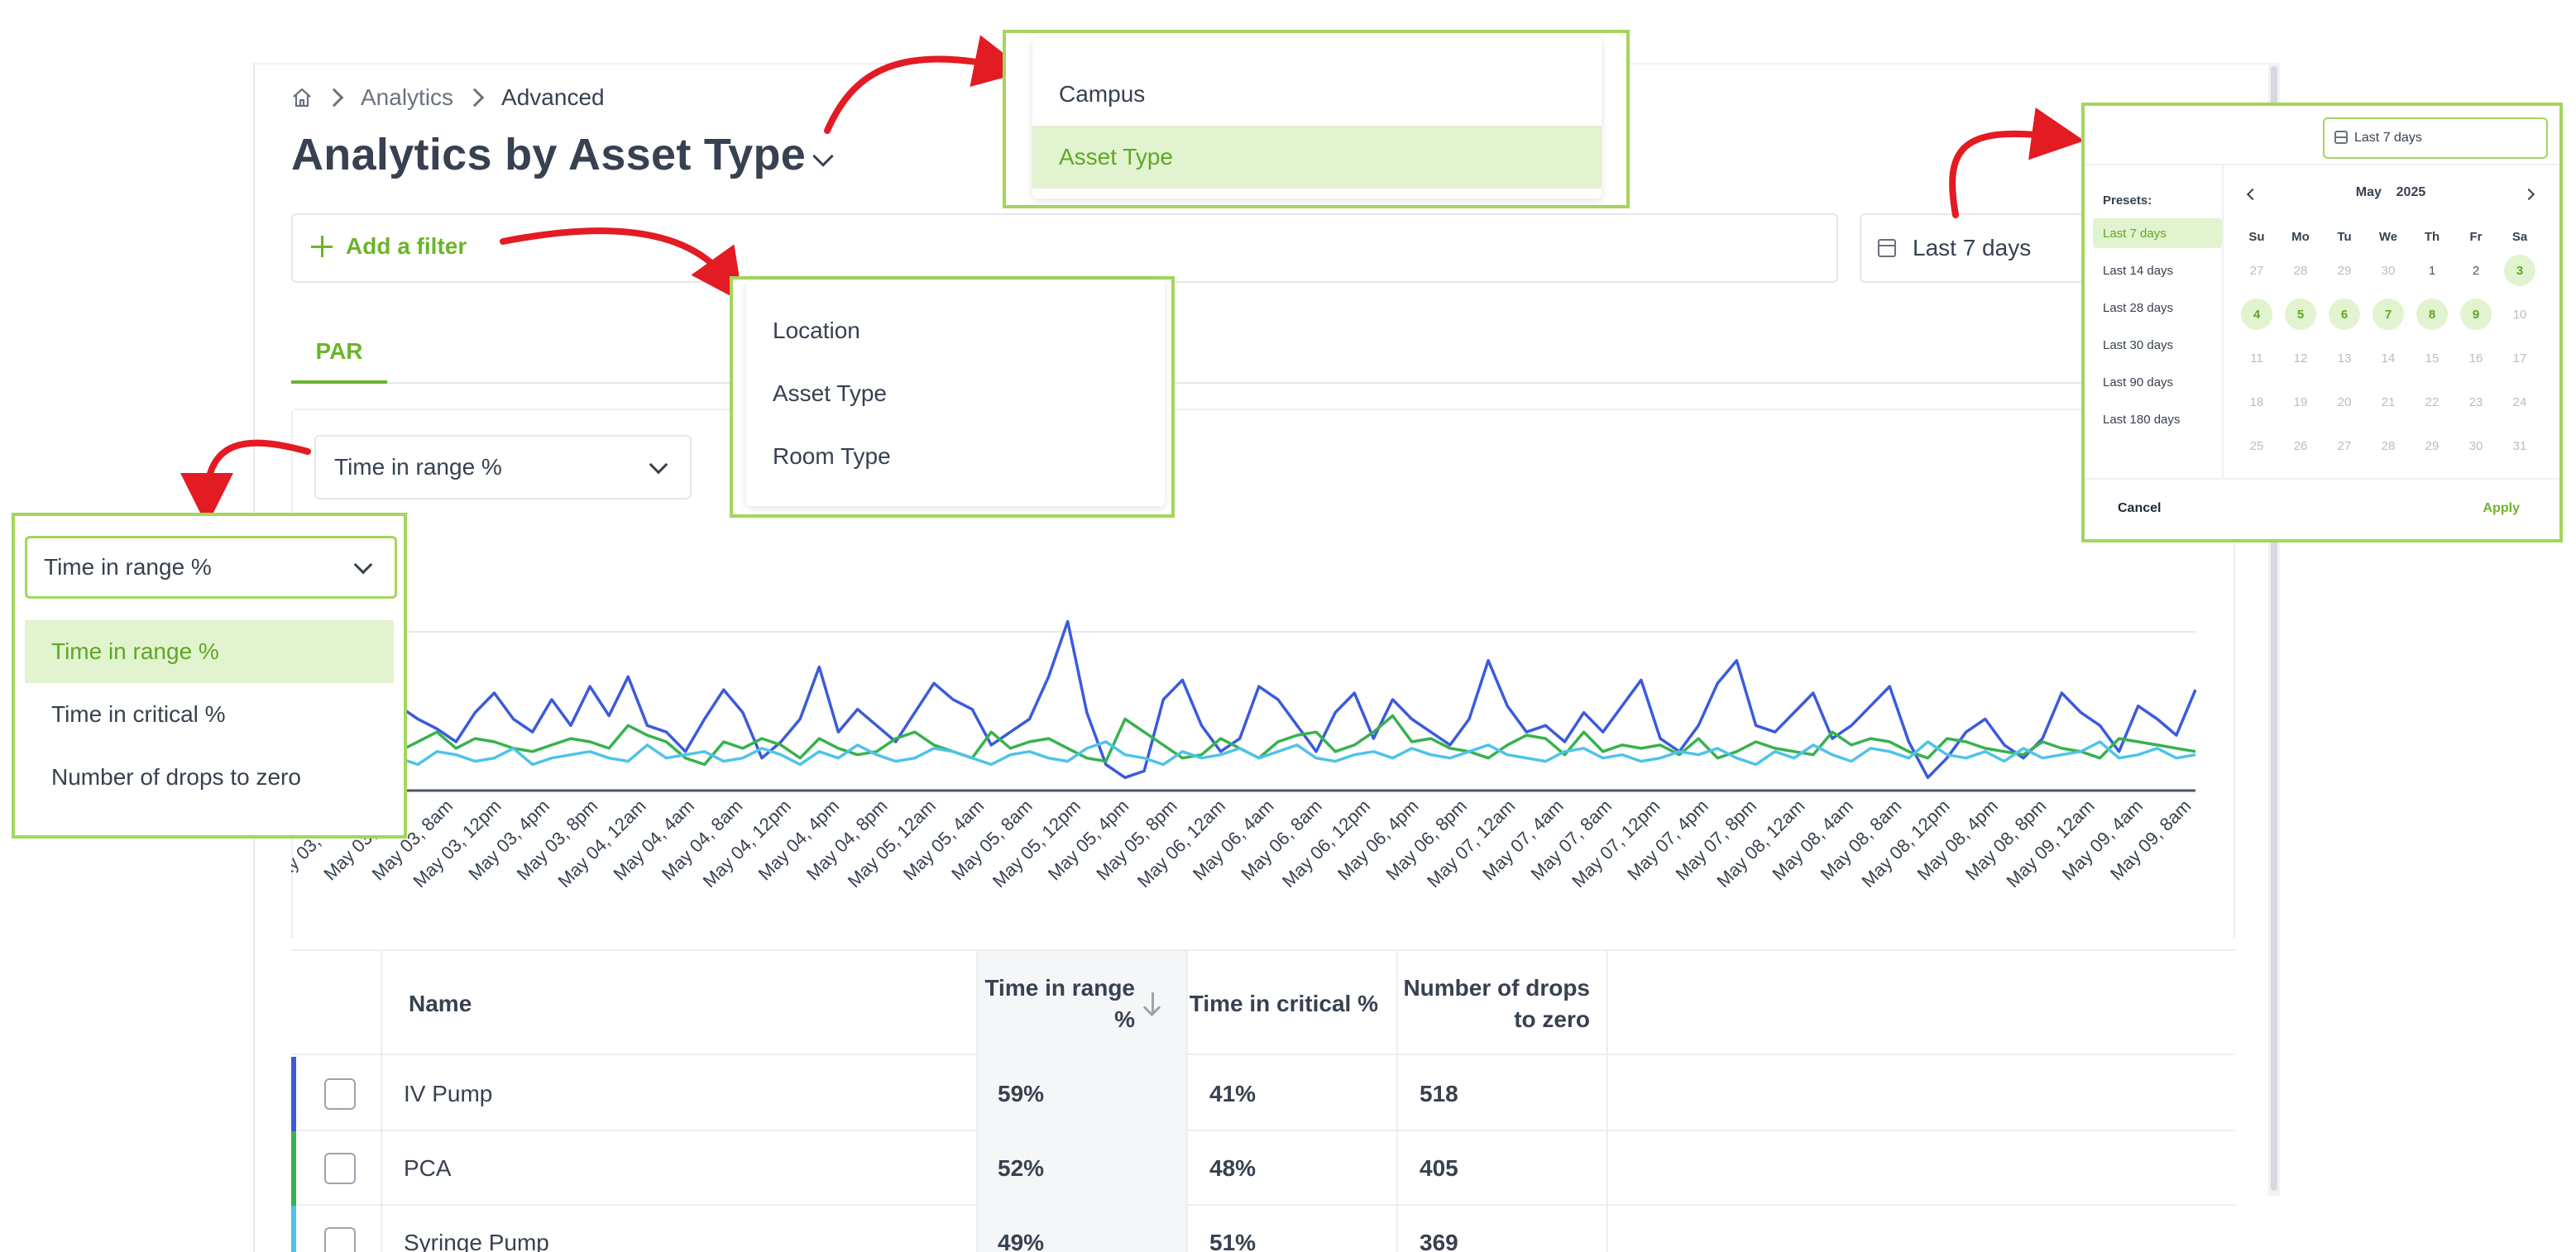 This screenshot has height=1252, width=2576. I want to click on group-by-option-asset-type: Asset Type, so click(1317, 158).